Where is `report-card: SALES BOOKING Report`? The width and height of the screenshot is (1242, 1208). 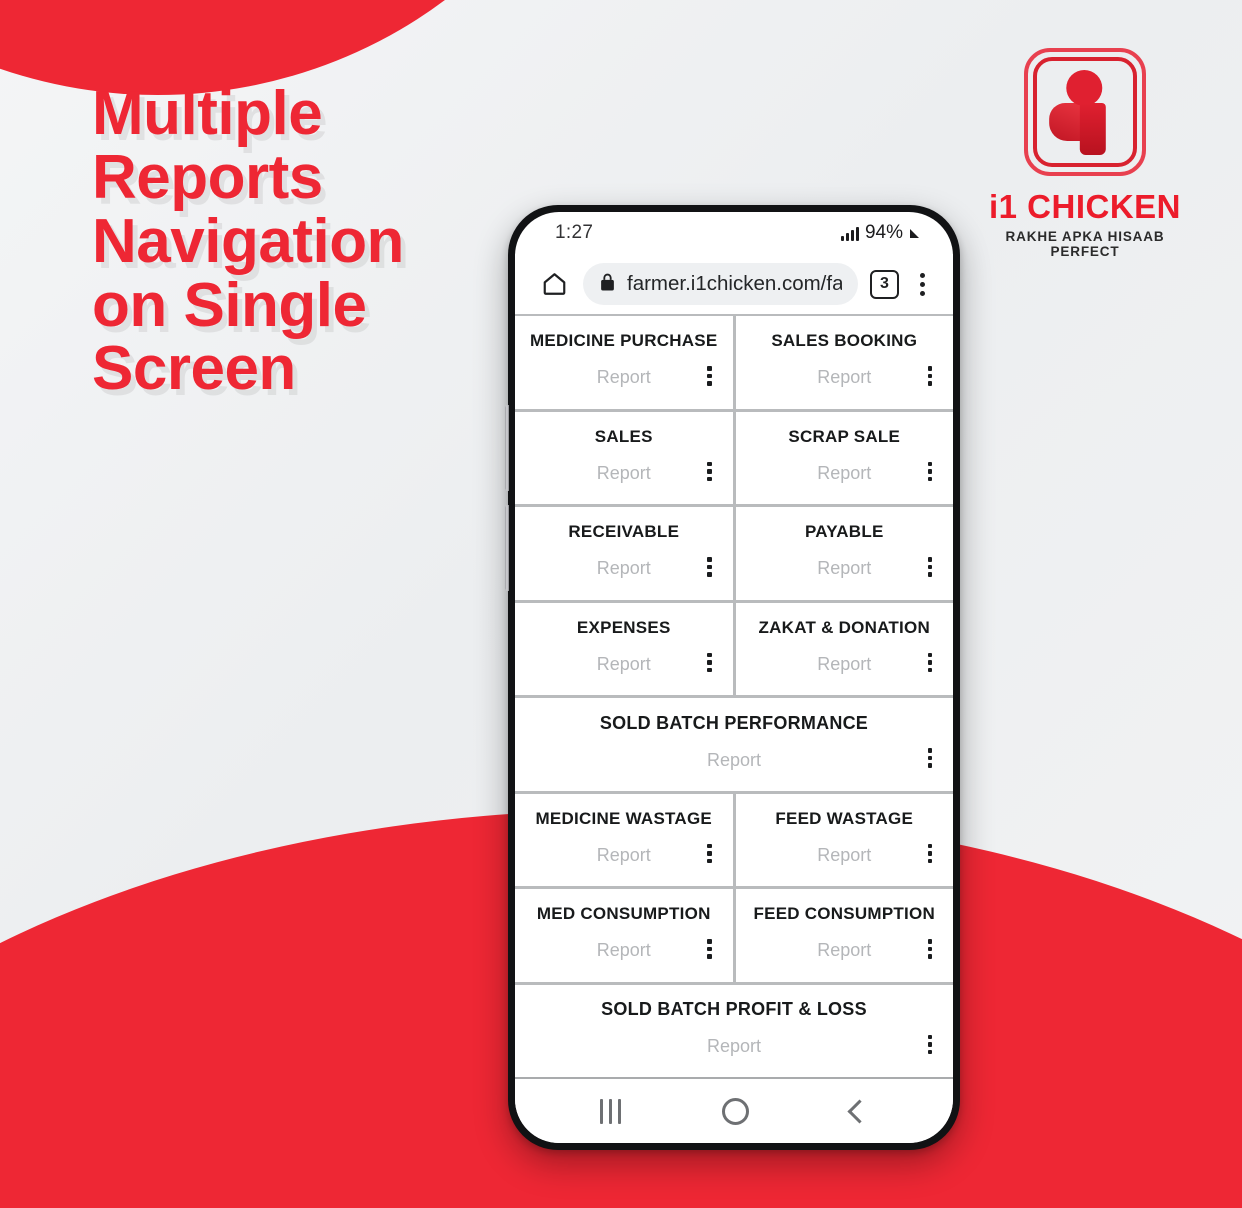
report-card: SALES BOOKING Report is located at coordinates (844, 362).